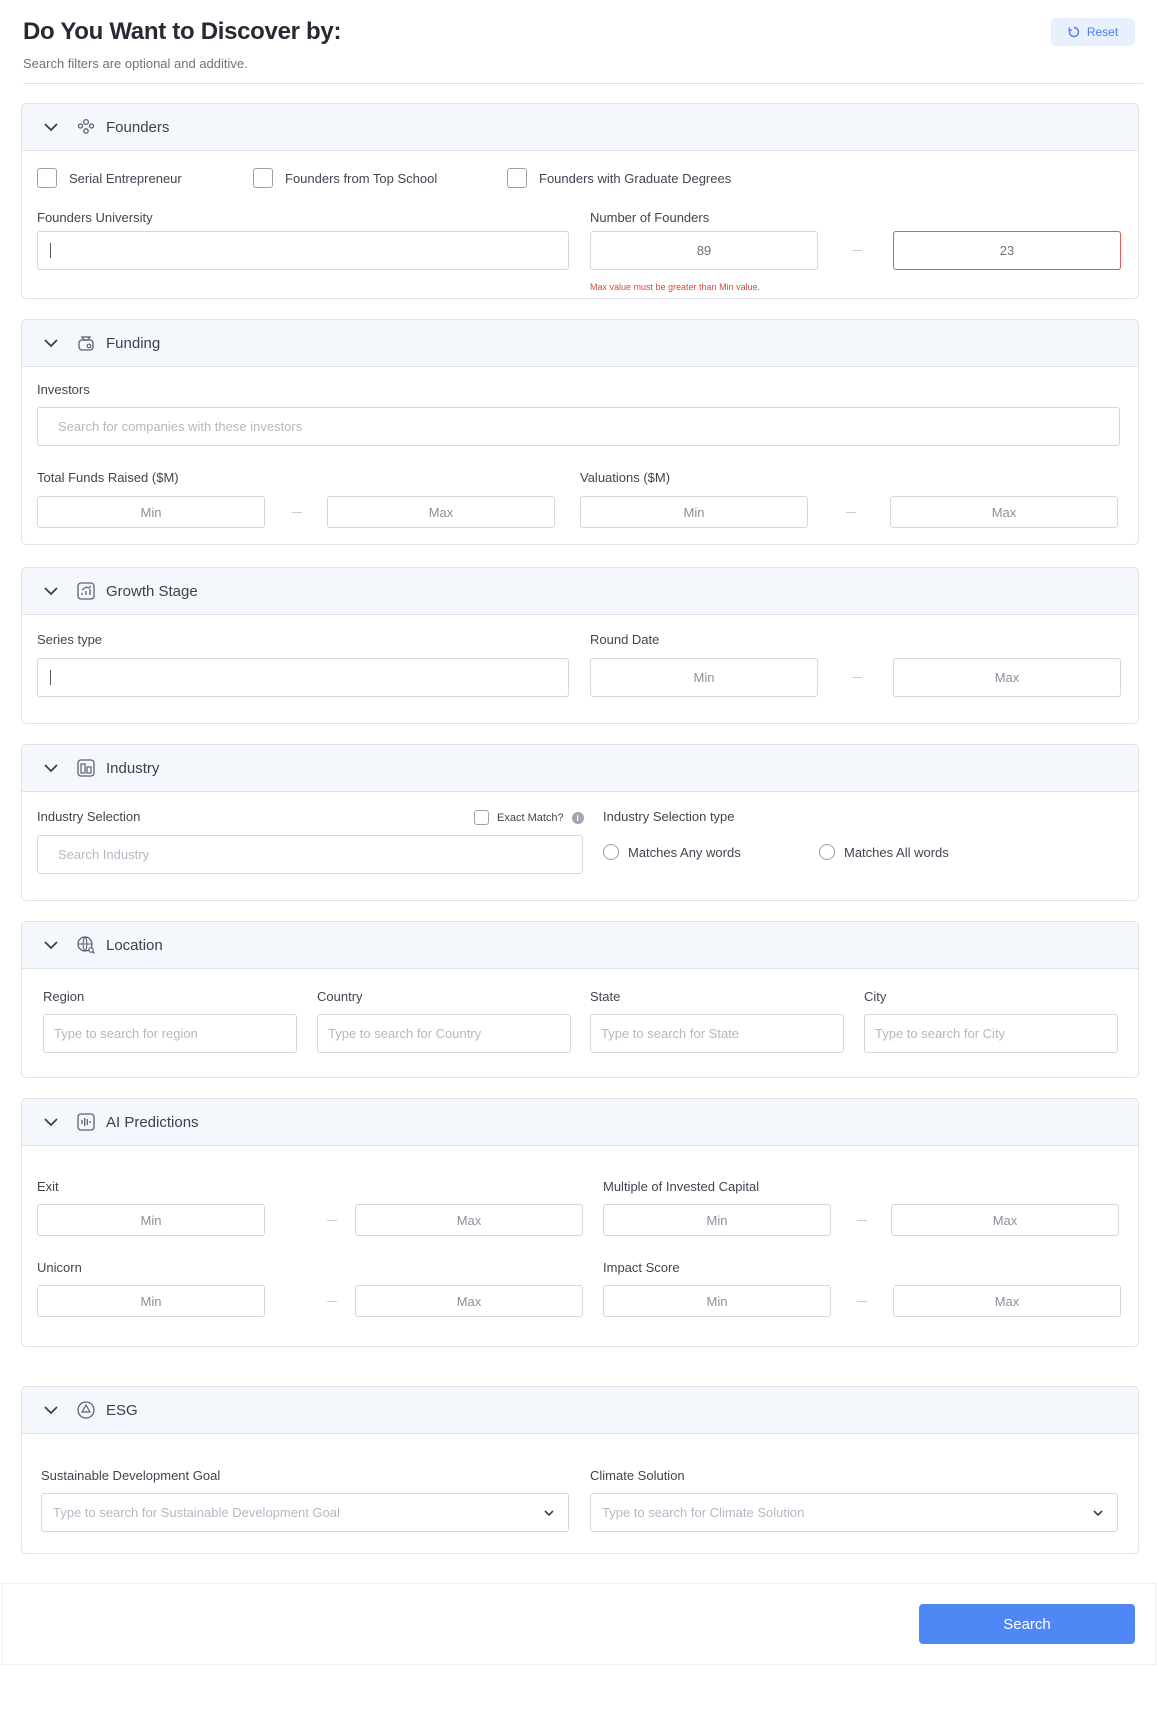  What do you see at coordinates (151, 1220) in the screenshot?
I see `exit-min-input: Min` at bounding box center [151, 1220].